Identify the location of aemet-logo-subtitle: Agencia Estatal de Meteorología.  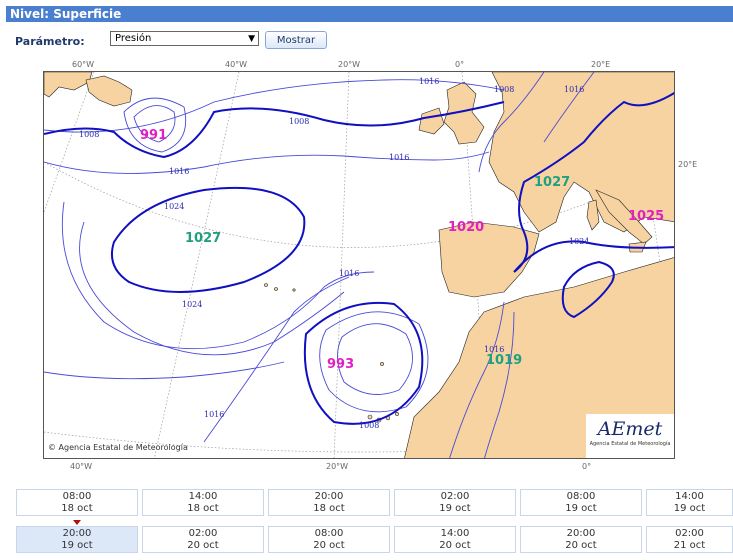
(630, 444).